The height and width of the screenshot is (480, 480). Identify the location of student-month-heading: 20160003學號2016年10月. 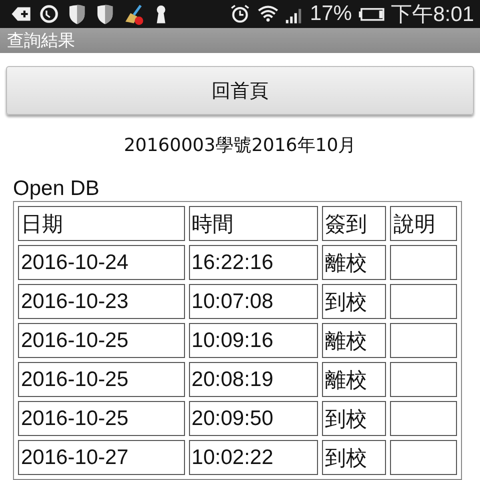
(240, 145).